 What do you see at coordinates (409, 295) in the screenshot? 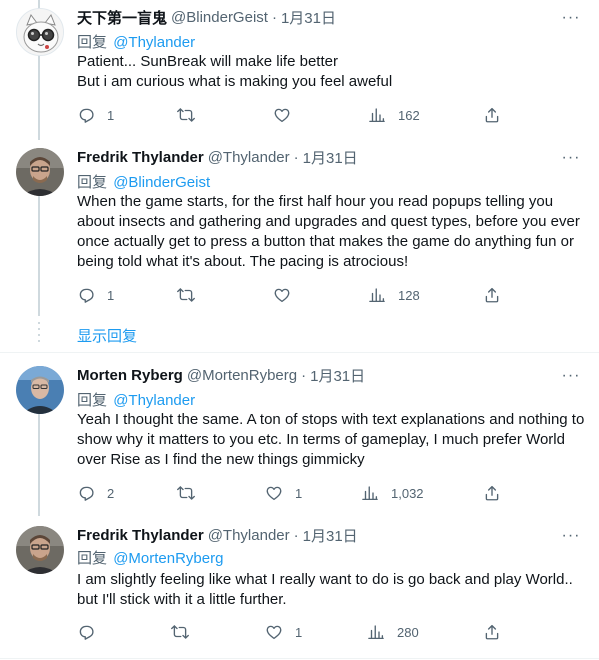
I see `views-count: 128` at bounding box center [409, 295].